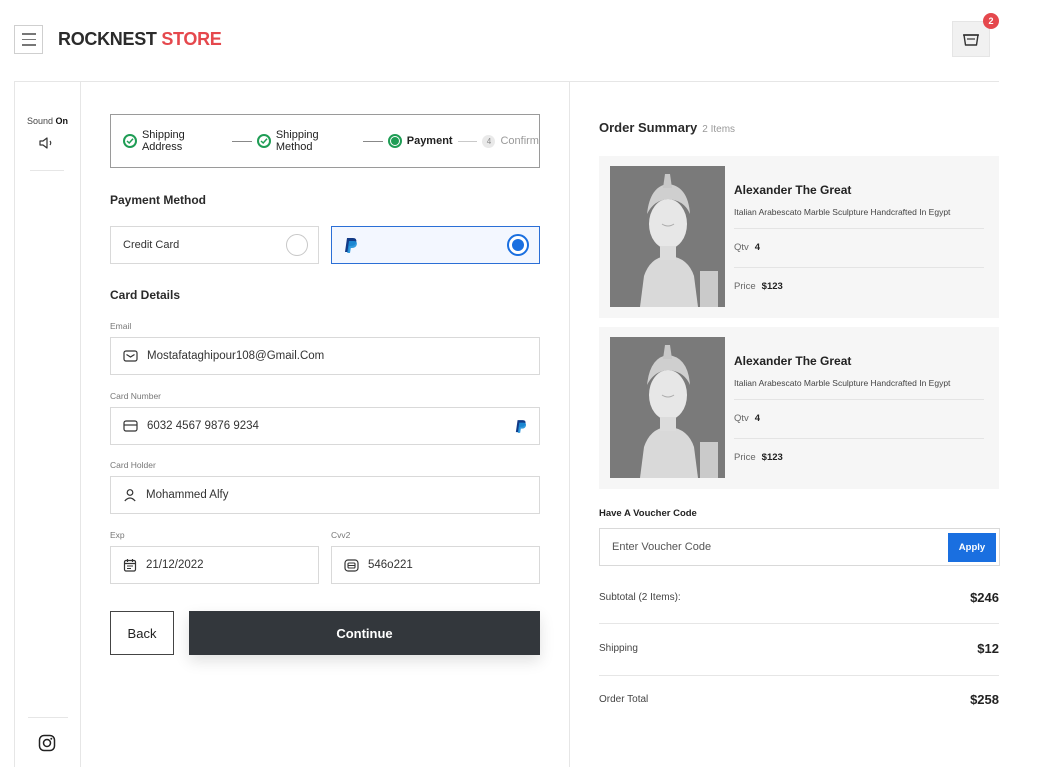  Describe the element at coordinates (799, 699) in the screenshot. I see `order-total-row: Order Total $258` at that location.